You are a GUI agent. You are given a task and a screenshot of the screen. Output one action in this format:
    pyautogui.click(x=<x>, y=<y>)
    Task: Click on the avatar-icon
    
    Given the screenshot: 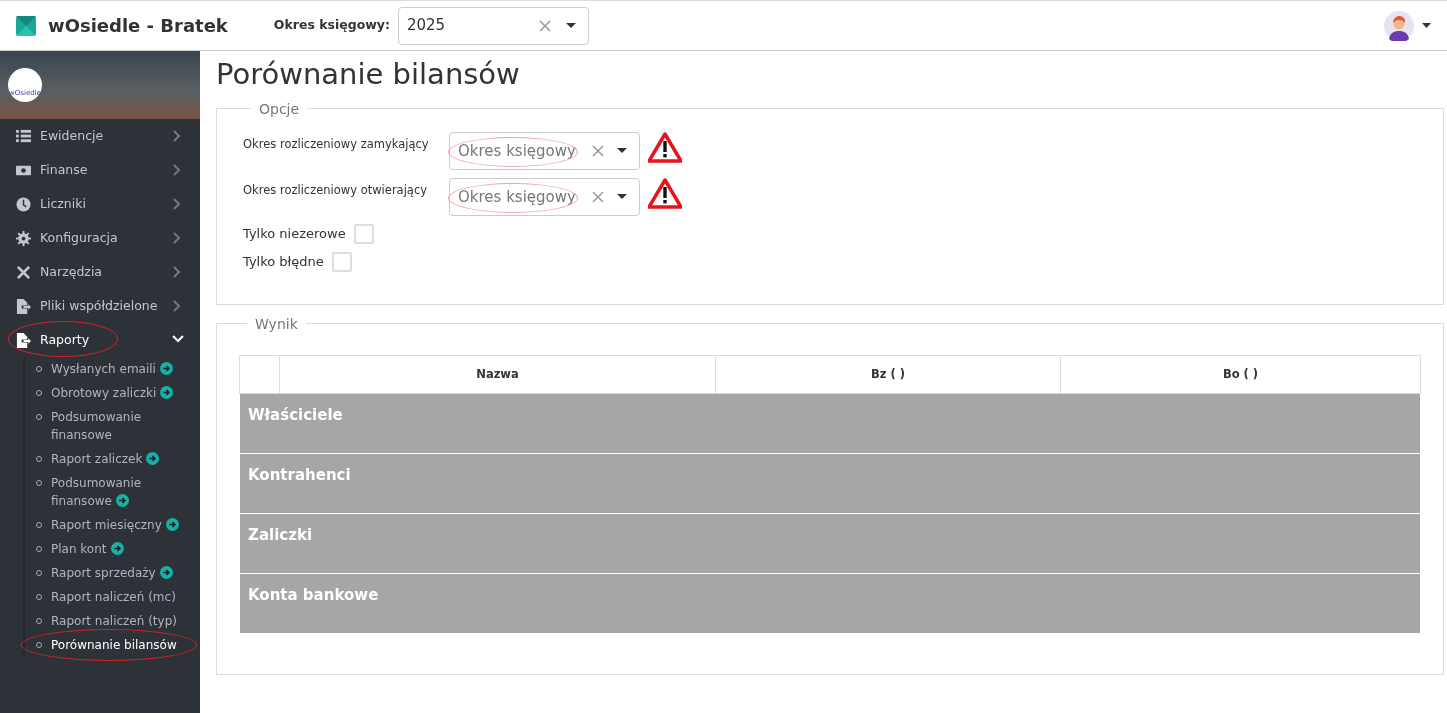 What is the action you would take?
    pyautogui.click(x=1399, y=25)
    